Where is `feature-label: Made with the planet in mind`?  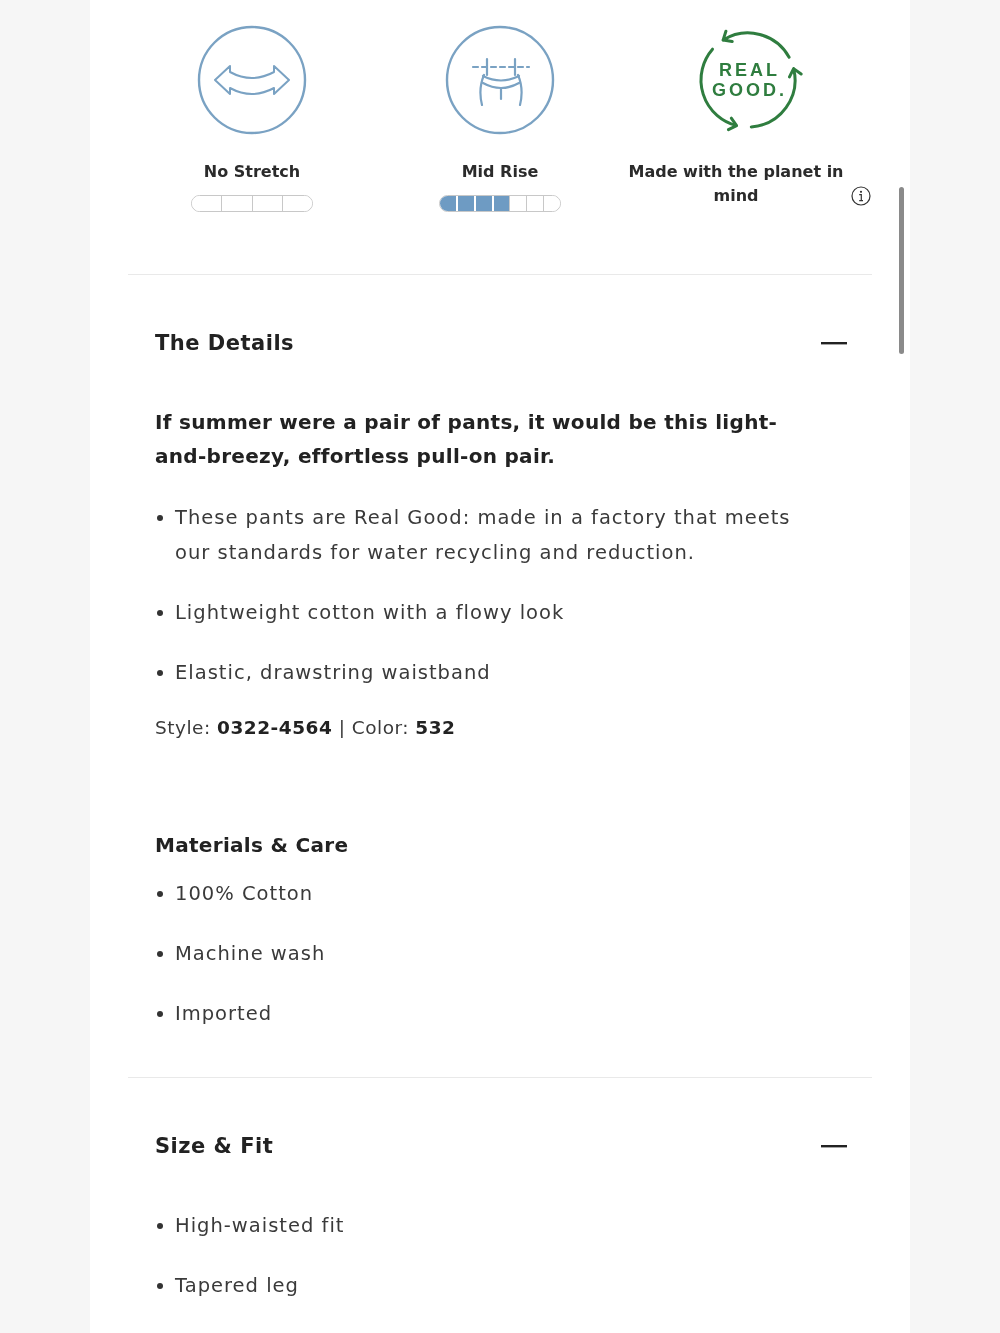 feature-label: Made with the planet in mind is located at coordinates (736, 184).